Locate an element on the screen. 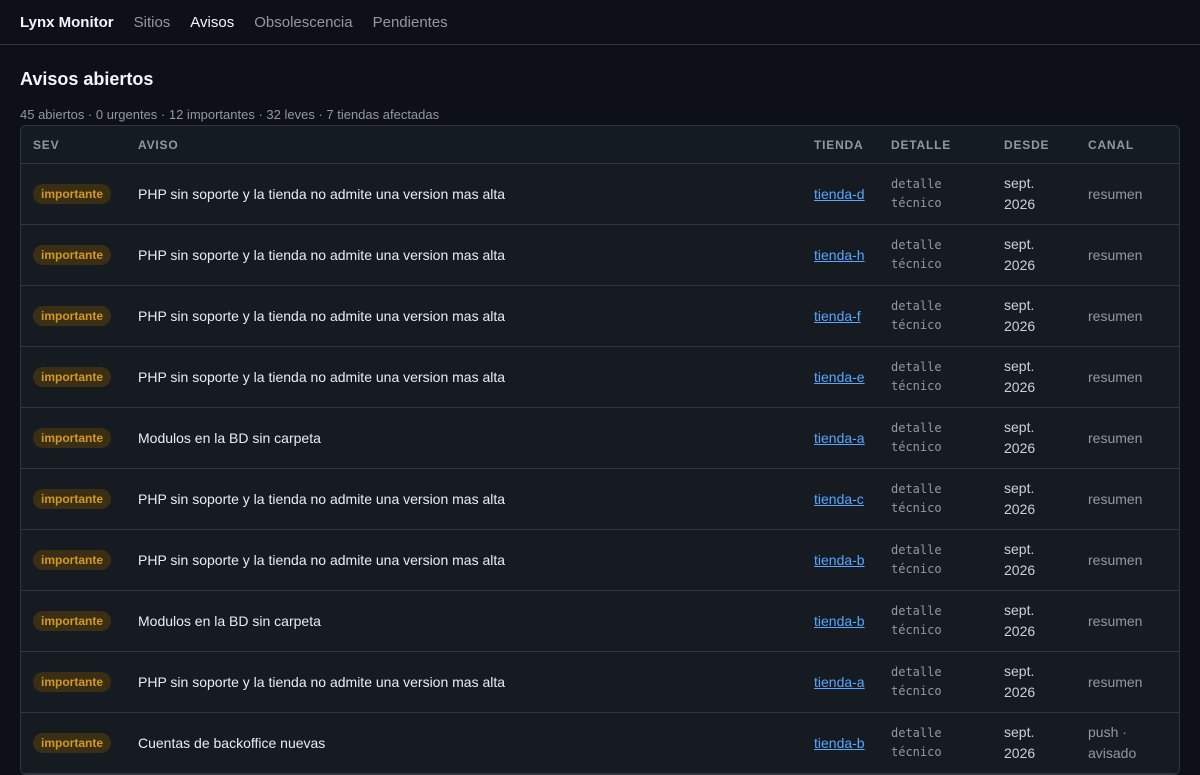 The height and width of the screenshot is (775, 1200). cell-tienda: tienda-d is located at coordinates (840, 194).